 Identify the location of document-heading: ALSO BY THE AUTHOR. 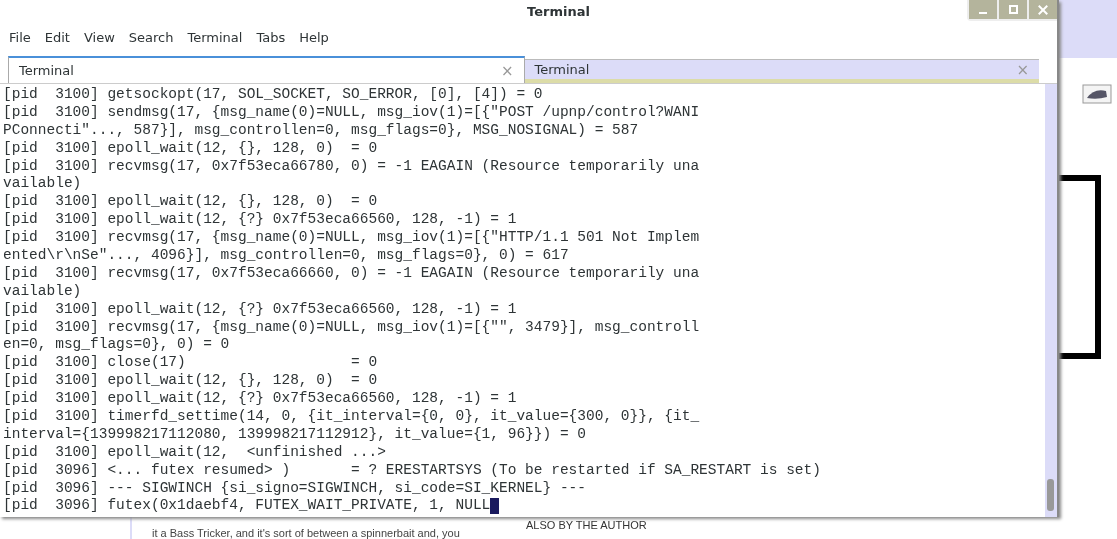
(586, 525).